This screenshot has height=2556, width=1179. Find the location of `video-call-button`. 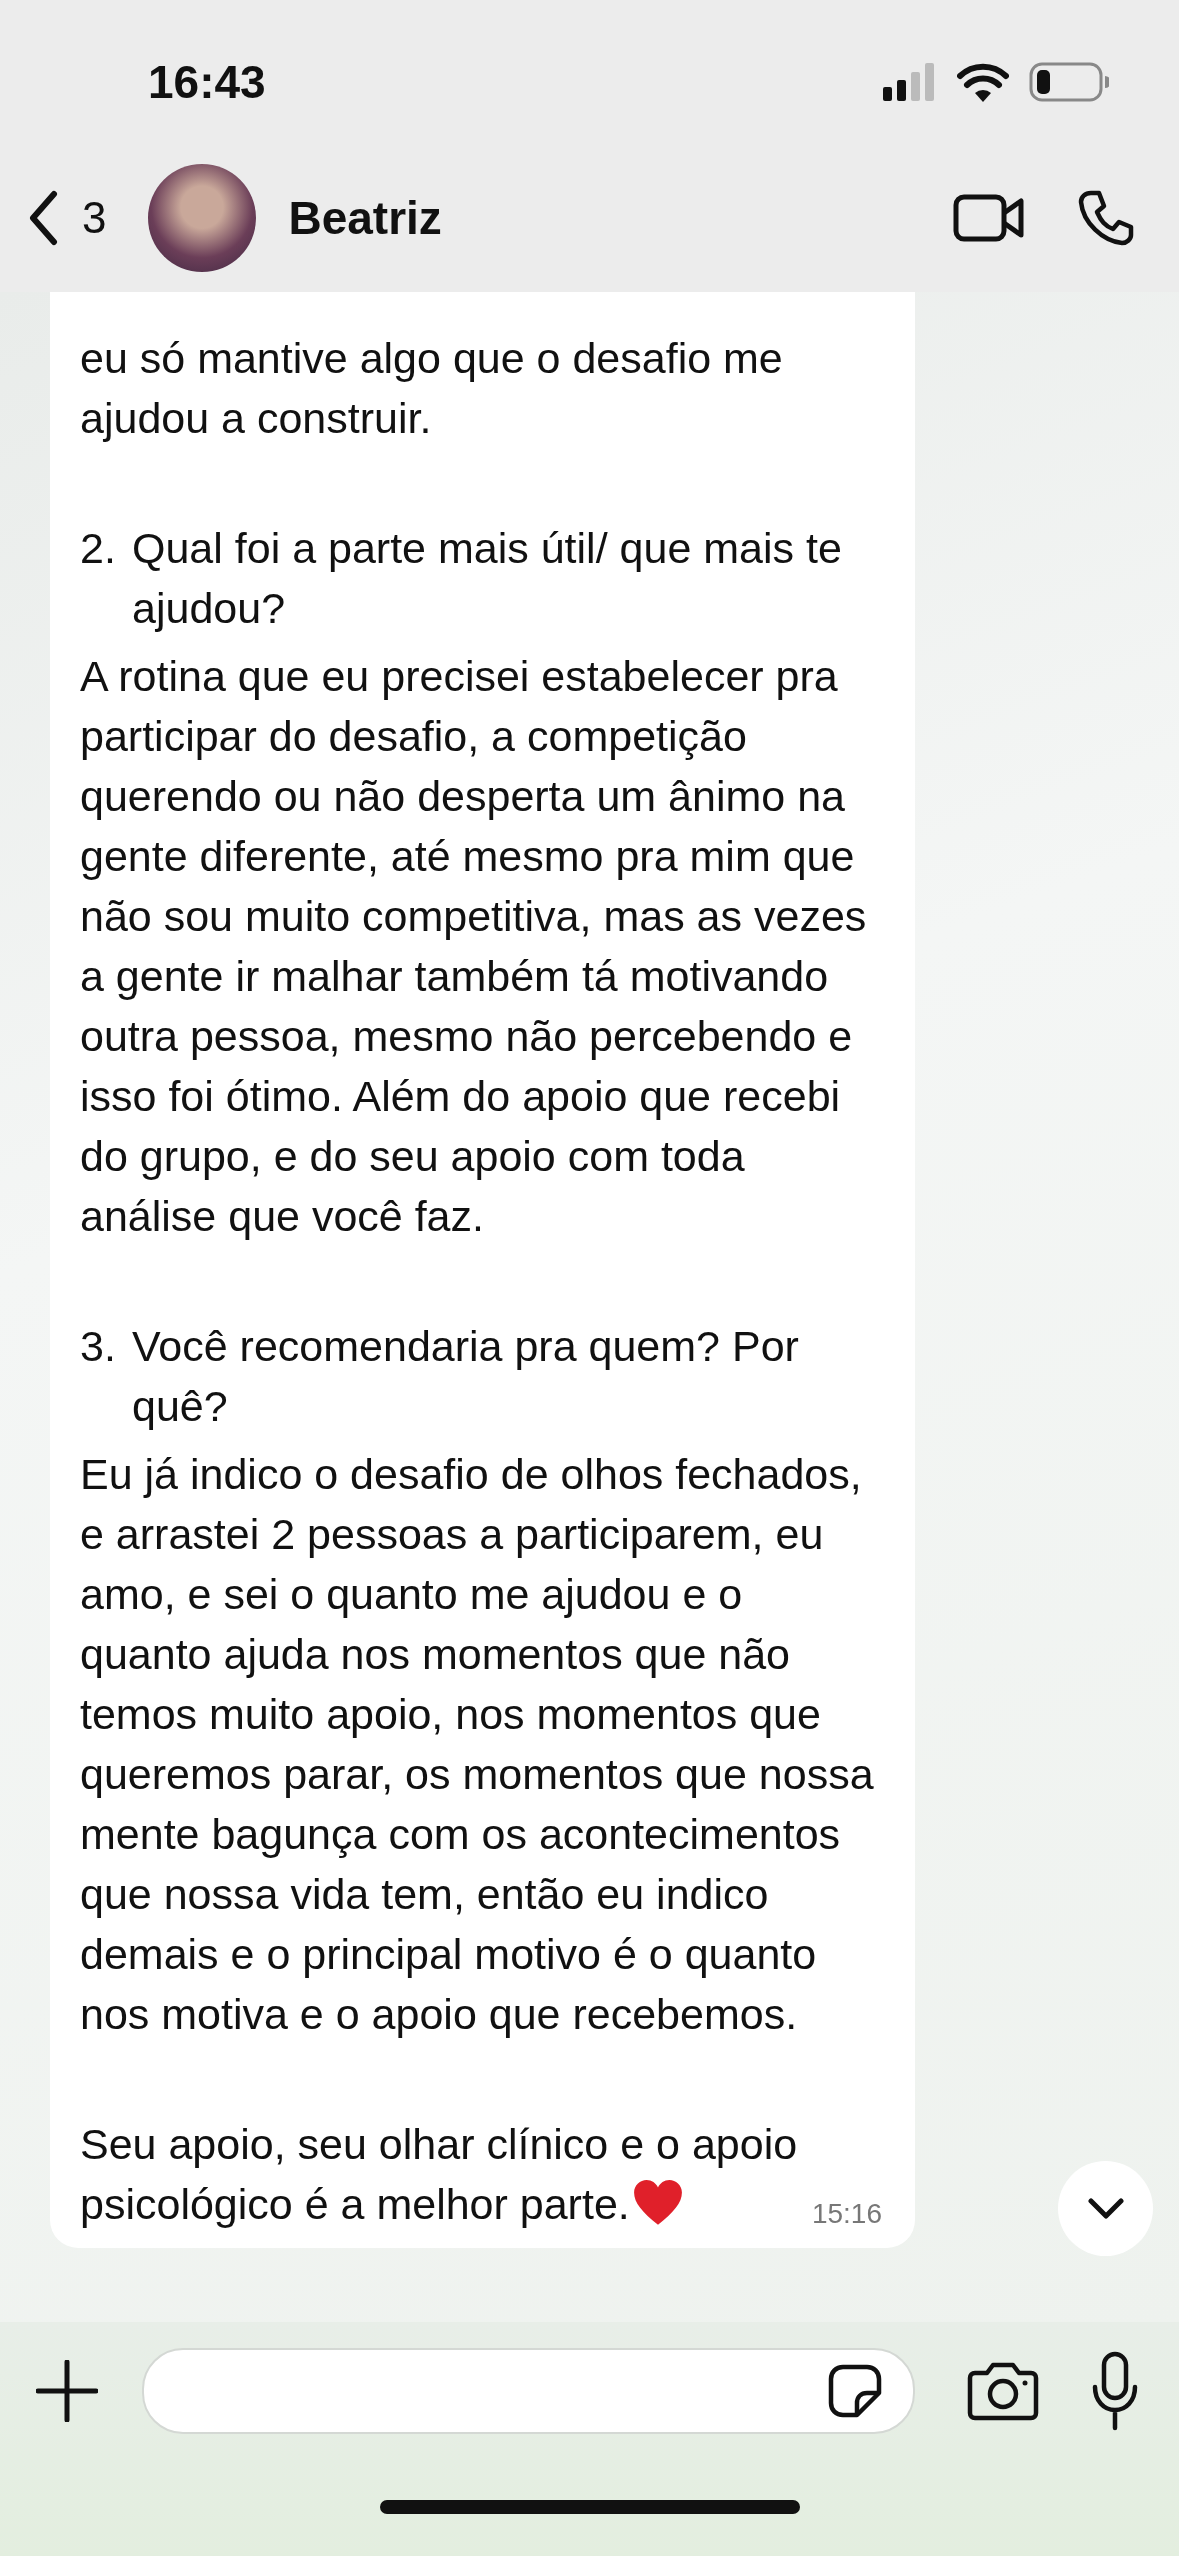

video-call-button is located at coordinates (989, 218).